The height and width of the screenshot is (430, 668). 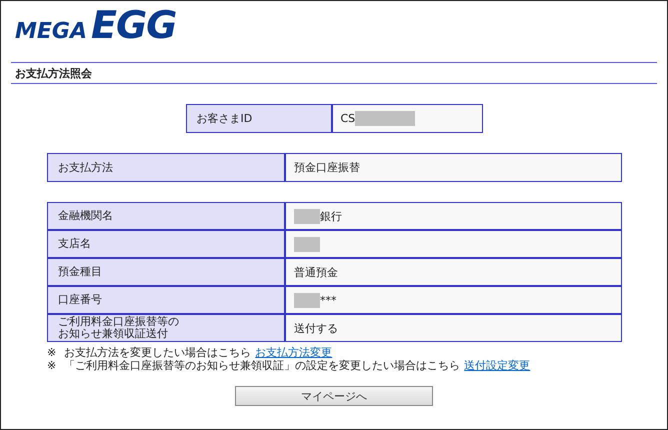 What do you see at coordinates (167, 244) in the screenshot?
I see `table-cell: 支店名` at bounding box center [167, 244].